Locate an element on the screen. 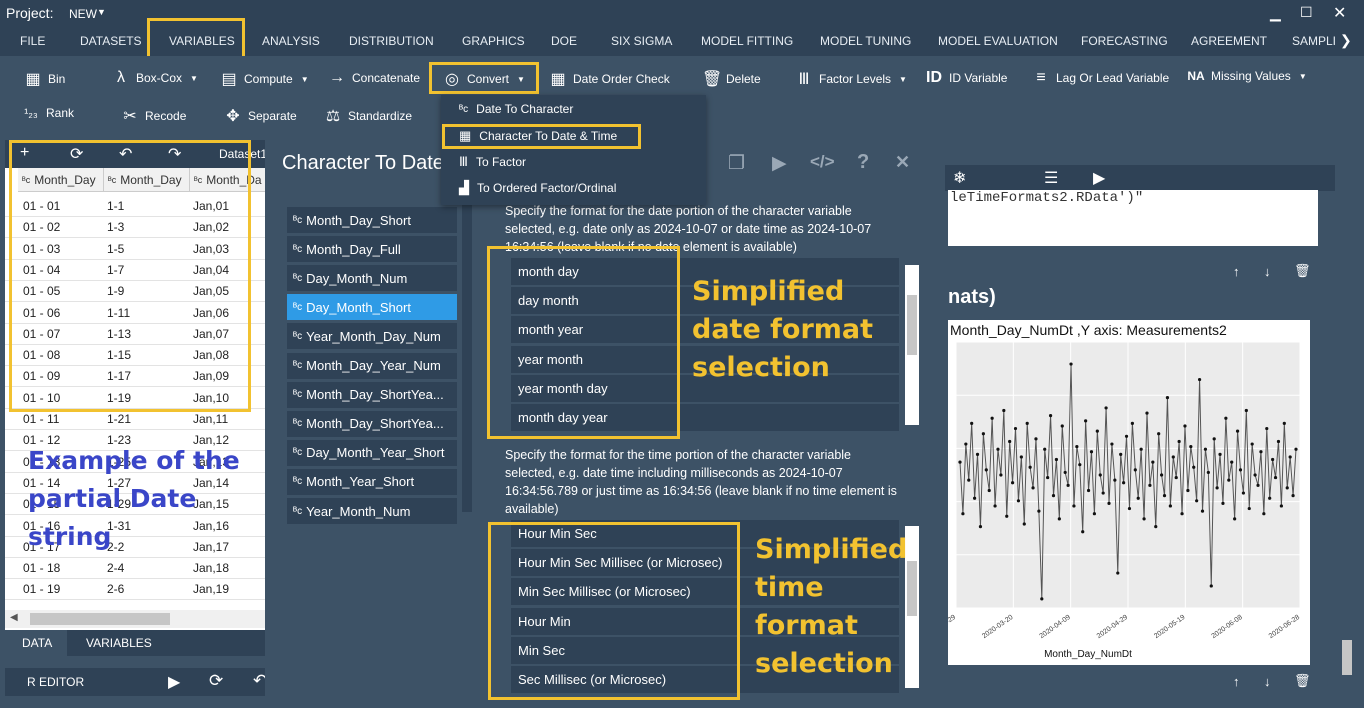 The width and height of the screenshot is (1364, 708). table-cell: Jan,07 is located at coordinates (227, 334).